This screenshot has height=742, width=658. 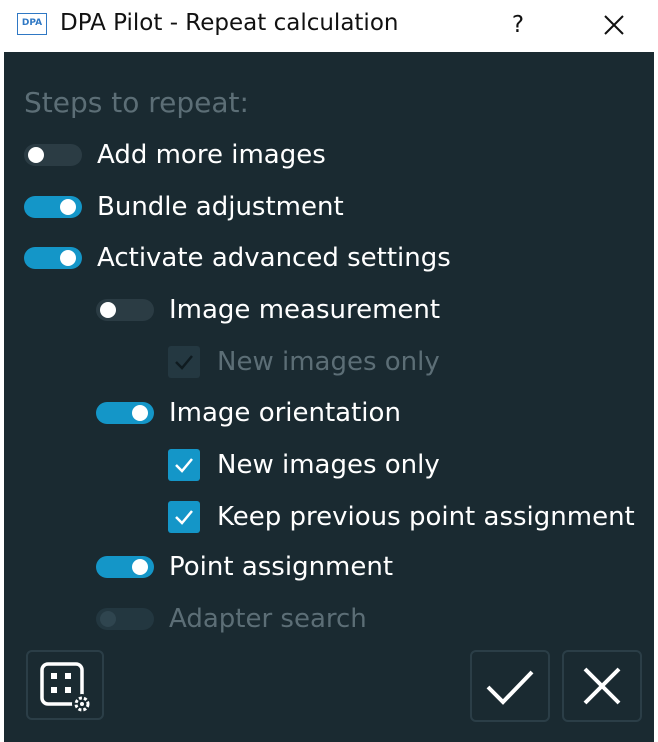 What do you see at coordinates (328, 362) in the screenshot?
I see `measurement-new-images-only-label: New images only` at bounding box center [328, 362].